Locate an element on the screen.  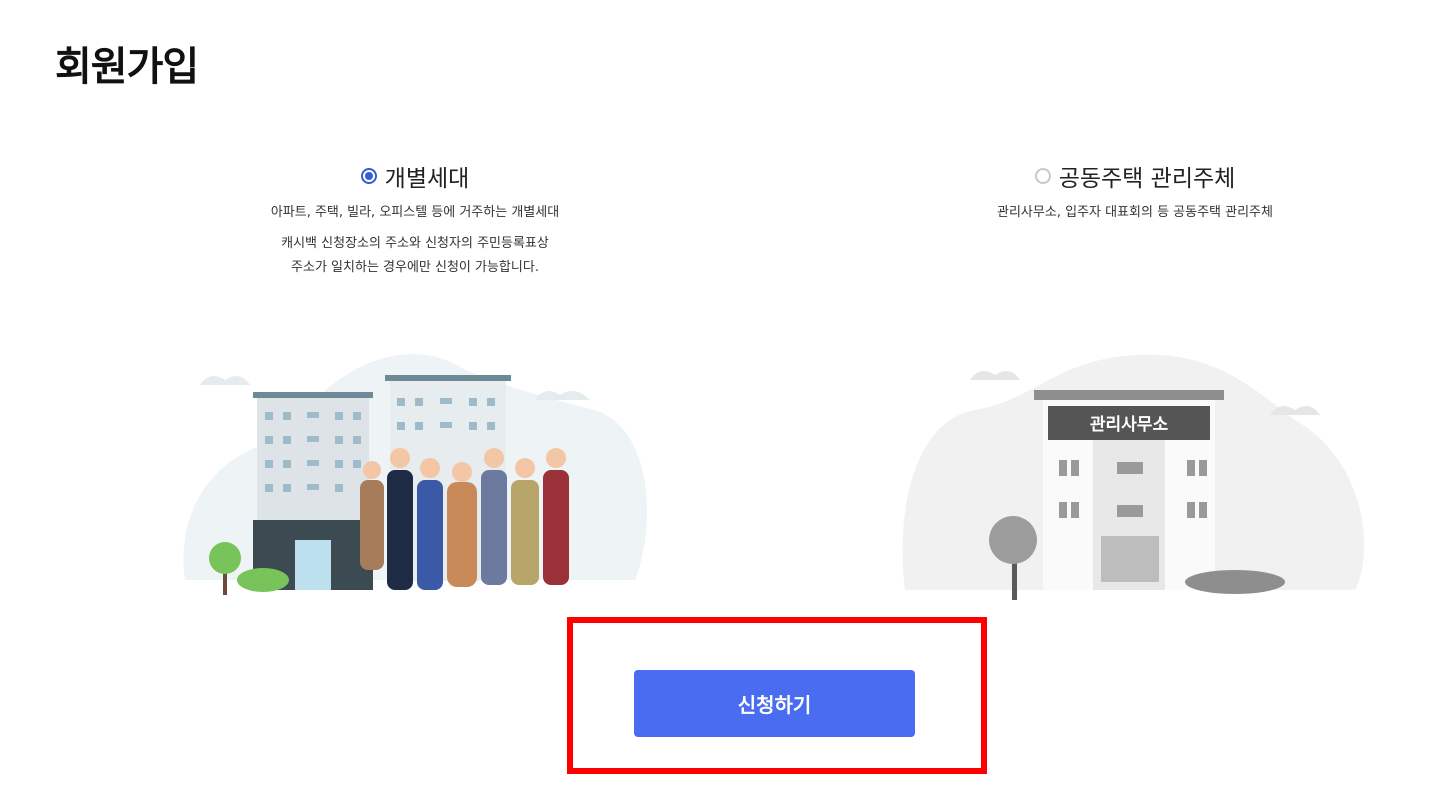
apply-button: 신청하기 is located at coordinates (774, 703).